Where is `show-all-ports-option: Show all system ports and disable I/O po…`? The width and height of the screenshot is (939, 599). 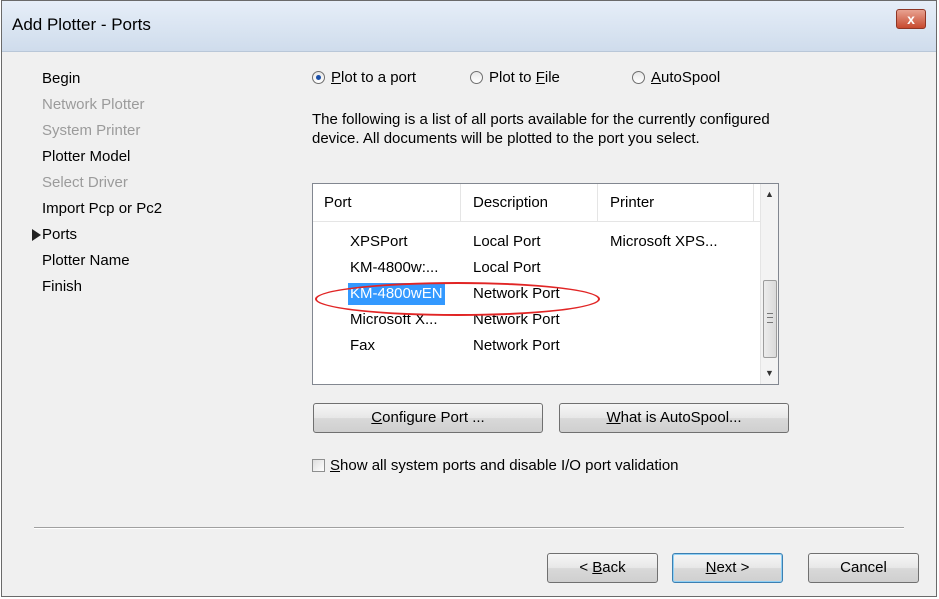 show-all-ports-option: Show all system ports and disable I/O po… is located at coordinates (495, 466).